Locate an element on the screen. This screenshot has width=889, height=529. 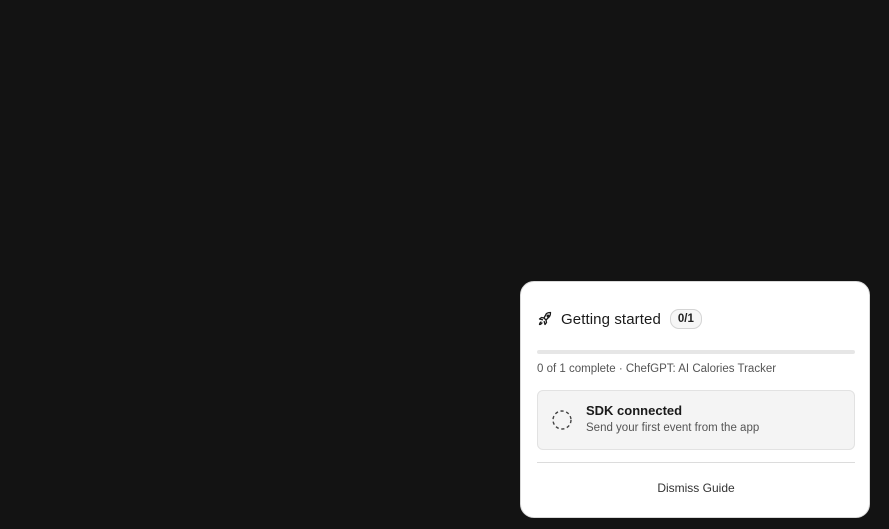
step-description: Send your first event from the app is located at coordinates (673, 428).